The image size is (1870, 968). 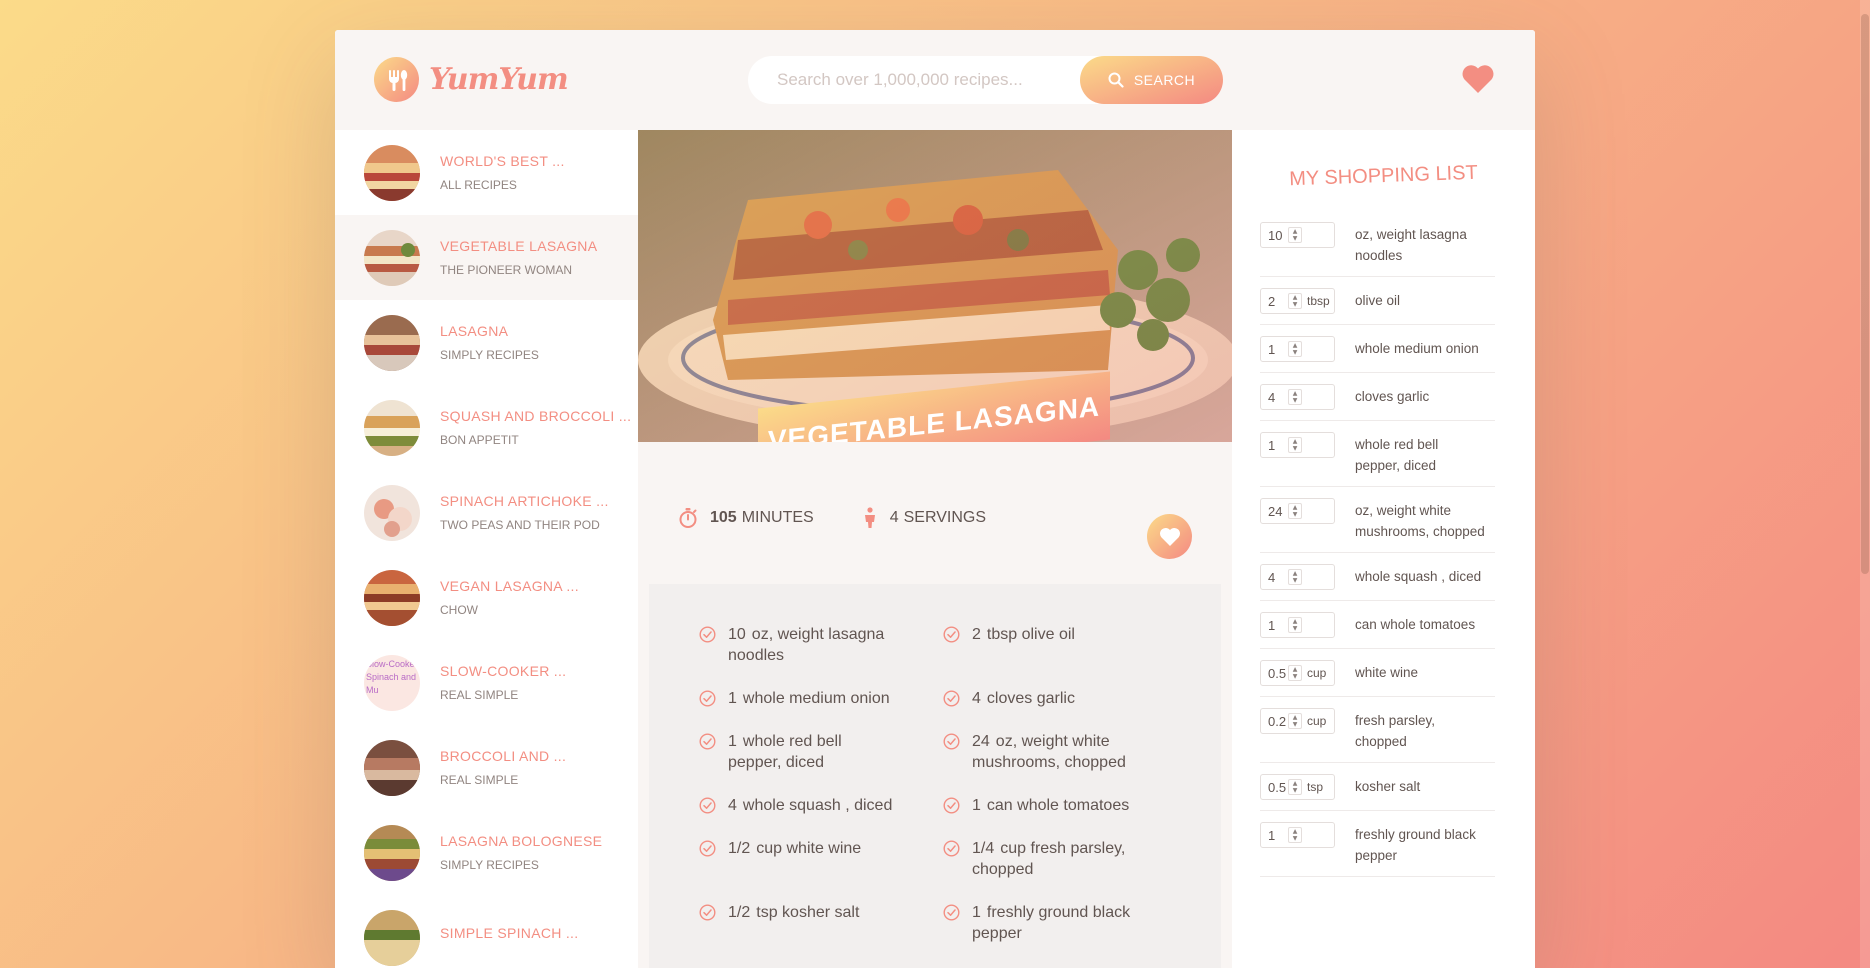 I want to click on shopping-item-description: cloves garlic, so click(x=1392, y=396).